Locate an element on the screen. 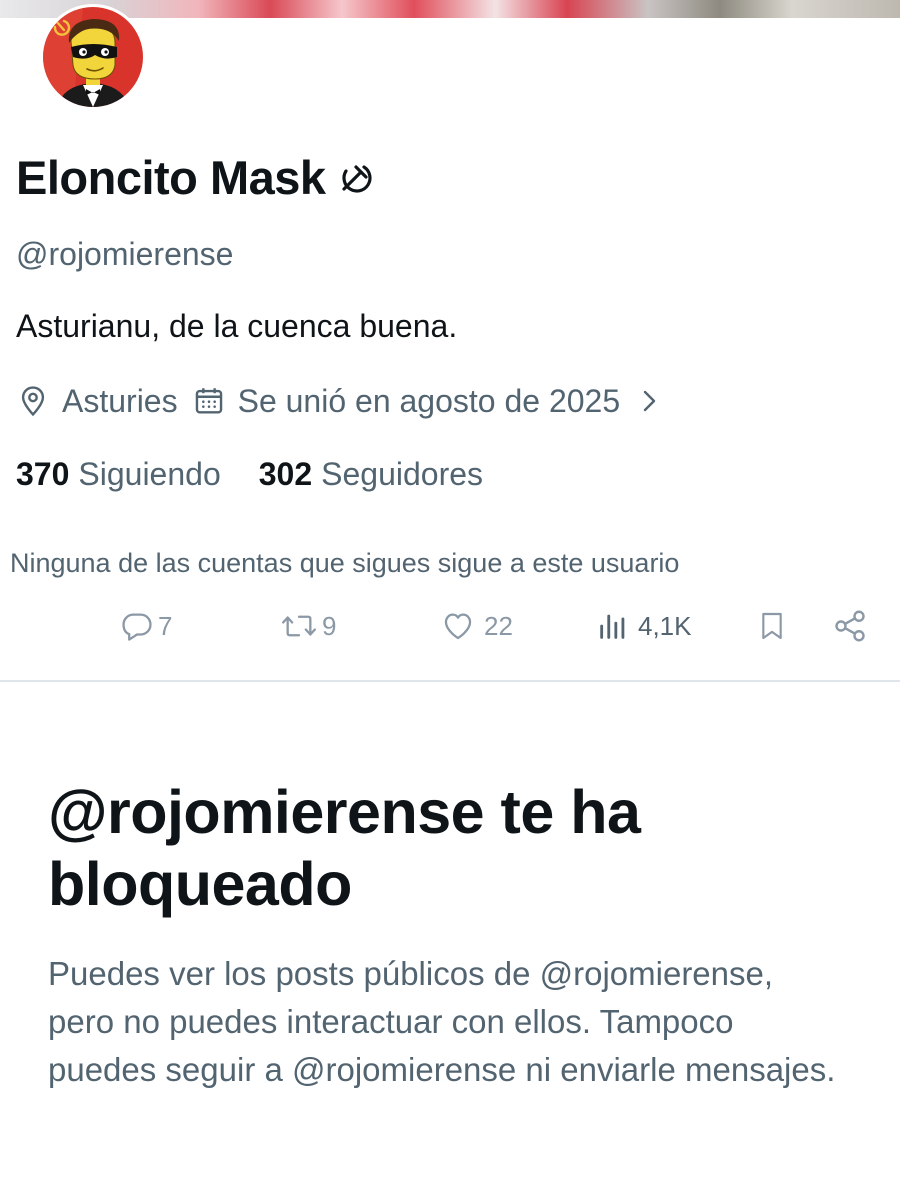 This screenshot has height=1200, width=900. share-icon is located at coordinates (850, 626).